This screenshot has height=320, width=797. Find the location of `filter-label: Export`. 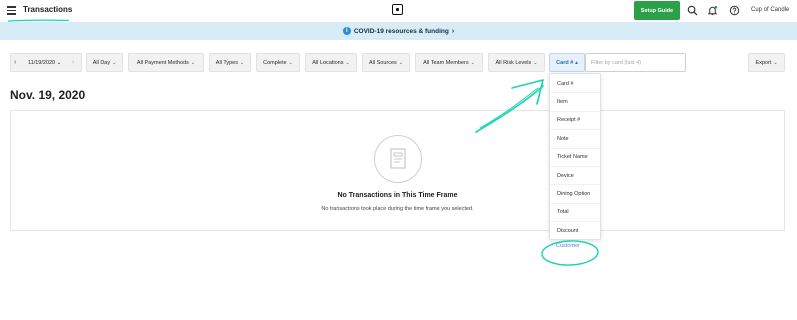

filter-label: Export is located at coordinates (763, 62).